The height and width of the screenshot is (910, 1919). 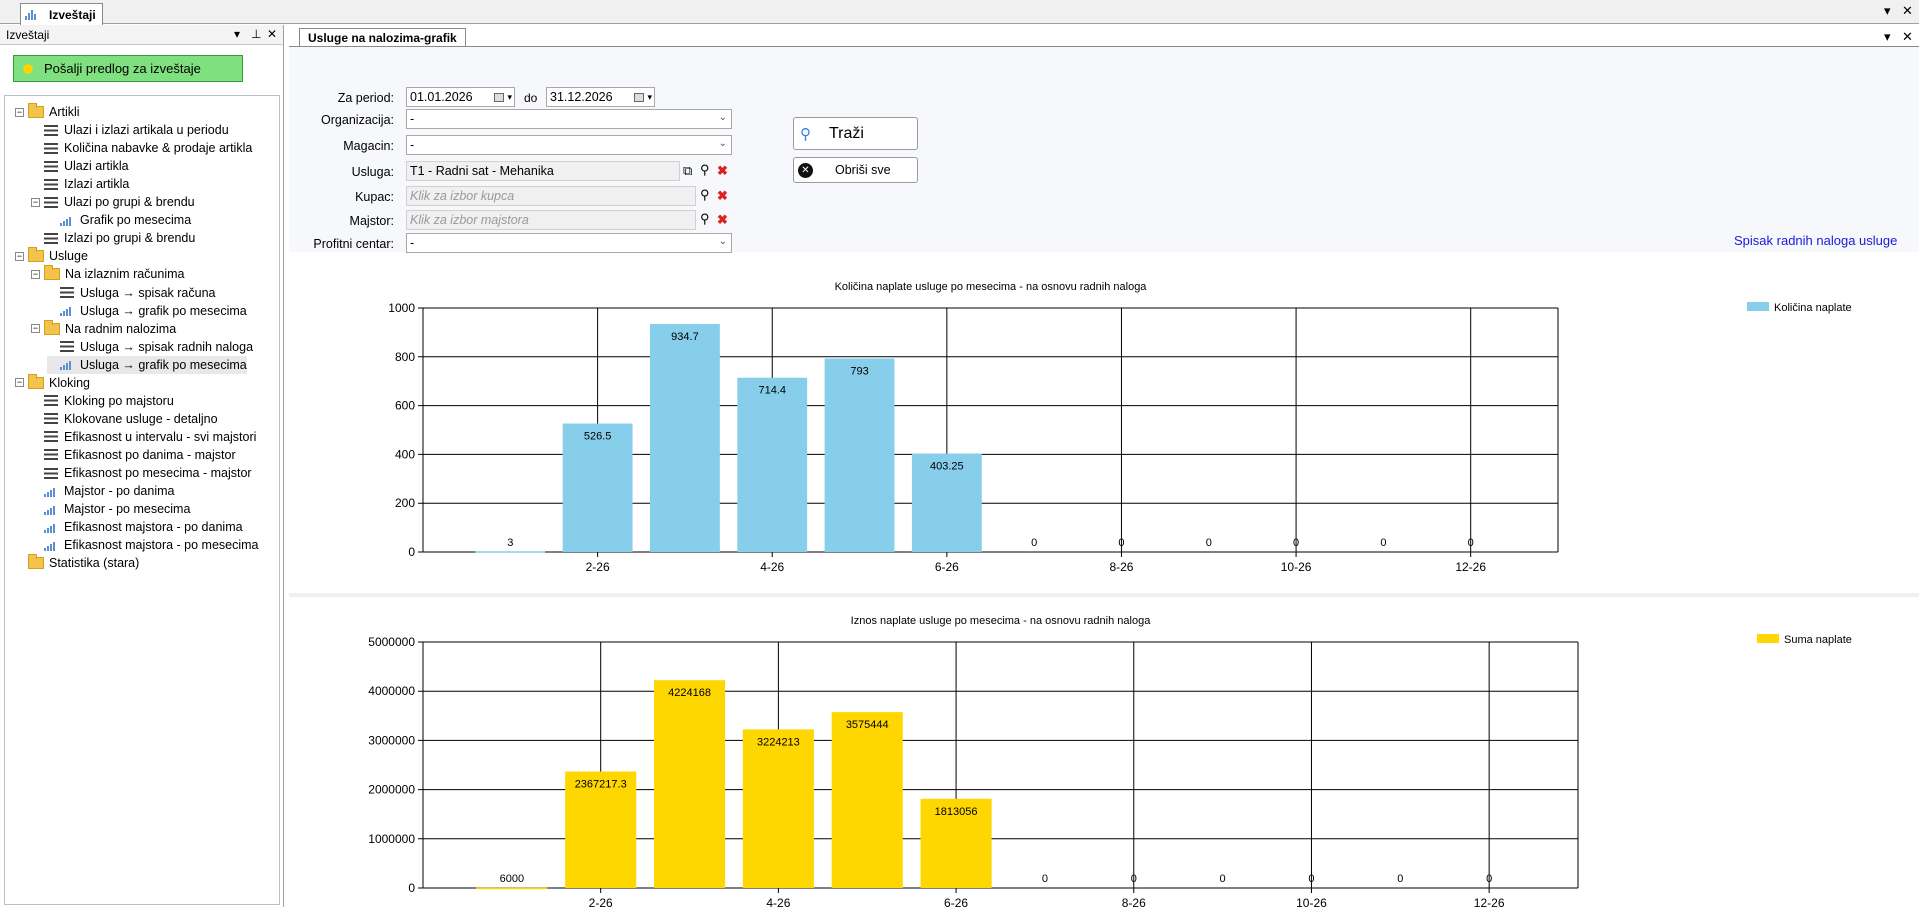 I want to click on tree-item-label: Efikasnost majstora - po danima, so click(x=153, y=527).